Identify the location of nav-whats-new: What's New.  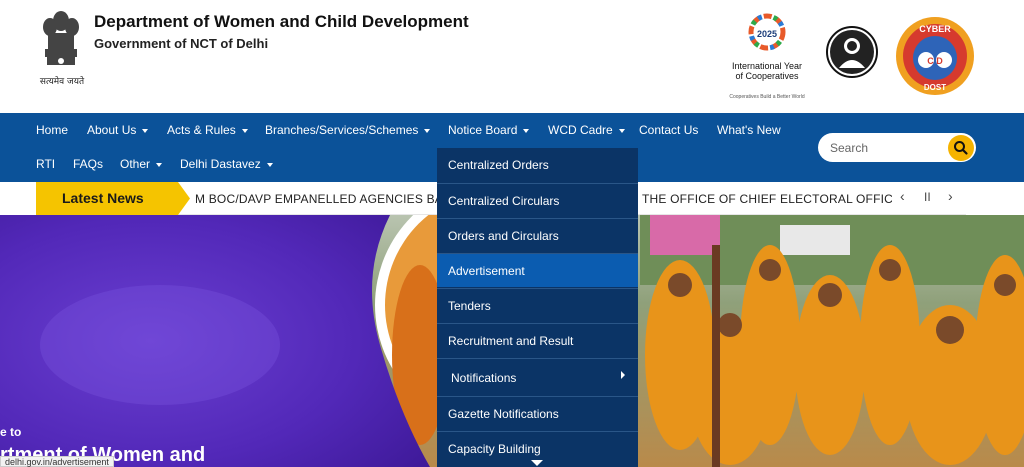
(749, 130).